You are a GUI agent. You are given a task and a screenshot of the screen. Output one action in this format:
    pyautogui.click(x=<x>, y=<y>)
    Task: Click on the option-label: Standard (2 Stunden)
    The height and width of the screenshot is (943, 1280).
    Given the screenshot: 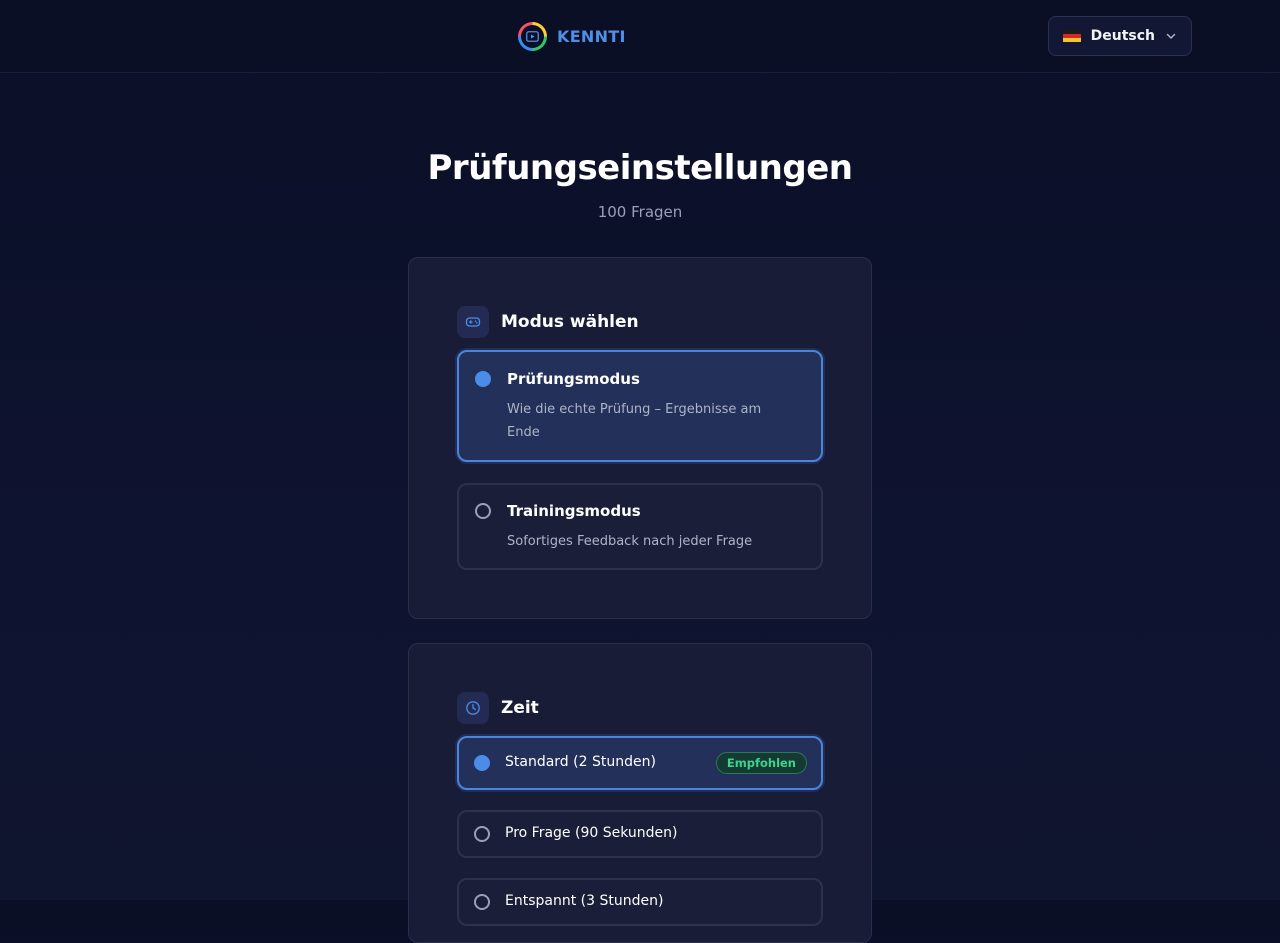 What is the action you would take?
    pyautogui.click(x=580, y=762)
    